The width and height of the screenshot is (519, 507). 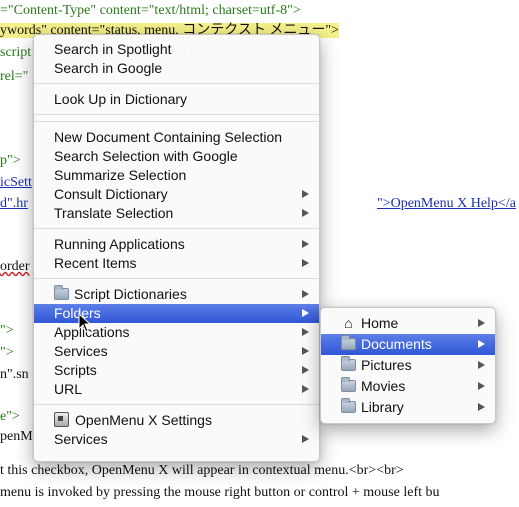 I want to click on menu-item-label: Summarize Selection, so click(x=120, y=175).